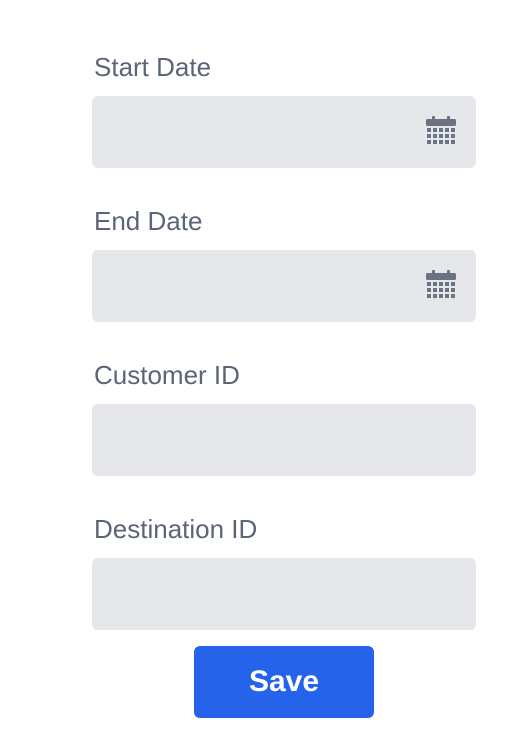  I want to click on end-date-field, so click(284, 286).